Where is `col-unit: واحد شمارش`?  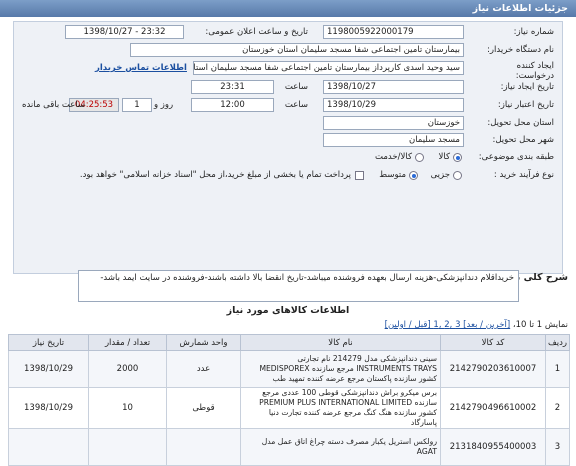
col-unit: واحد شمارش is located at coordinates (203, 342).